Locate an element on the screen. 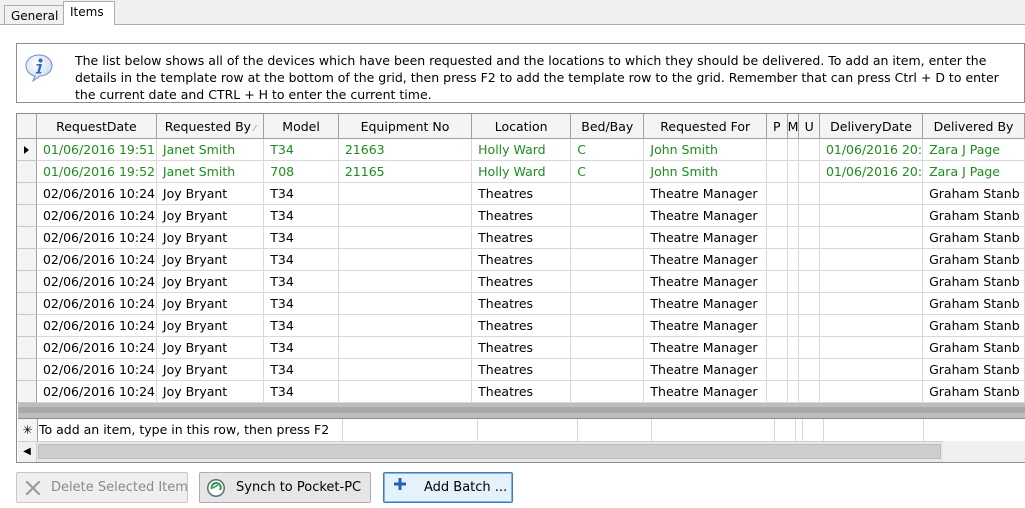  column-header-bed-bay: Bed/Bay is located at coordinates (607, 126).